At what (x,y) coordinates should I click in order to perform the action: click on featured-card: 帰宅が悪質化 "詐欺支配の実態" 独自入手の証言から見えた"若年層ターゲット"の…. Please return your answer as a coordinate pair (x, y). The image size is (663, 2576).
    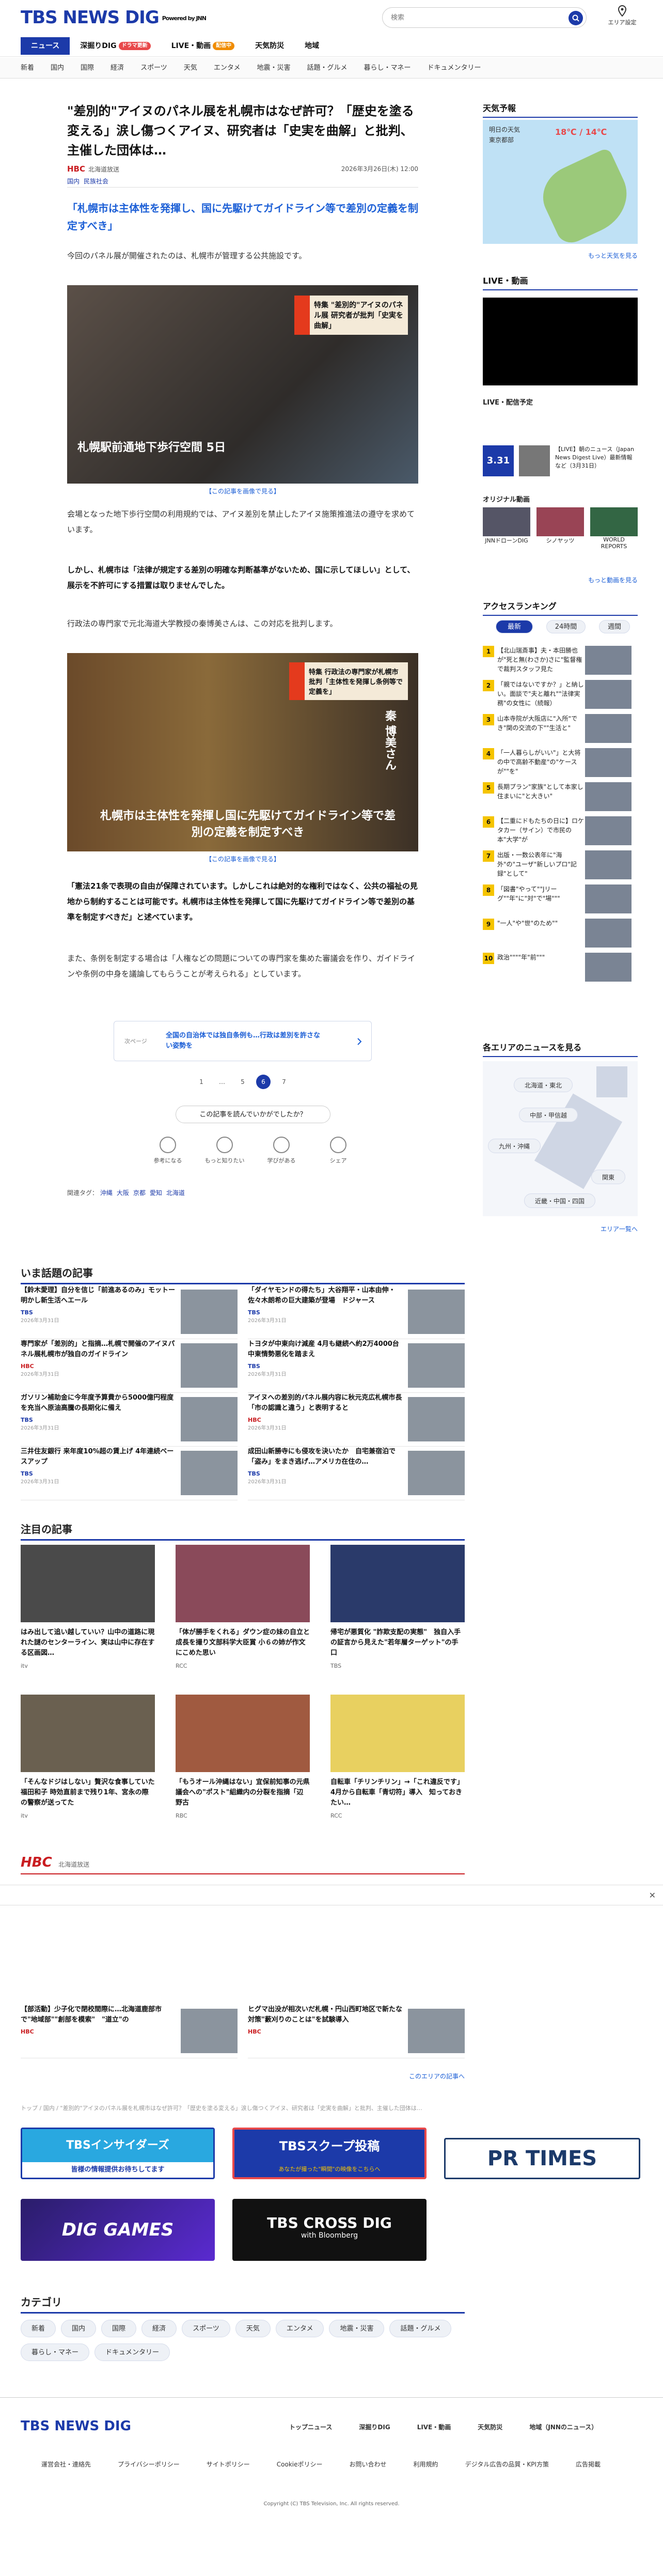
    Looking at the image, I should click on (397, 1620).